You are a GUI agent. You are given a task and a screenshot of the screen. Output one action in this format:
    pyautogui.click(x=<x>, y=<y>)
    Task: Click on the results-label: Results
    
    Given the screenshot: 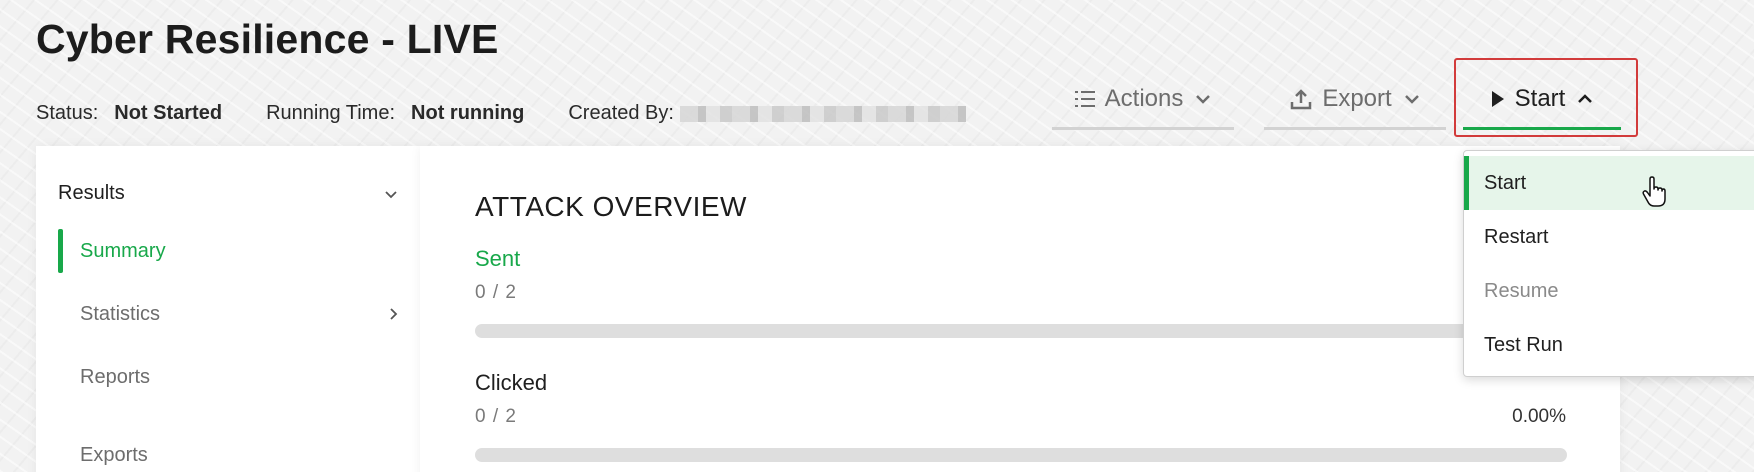 What is the action you would take?
    pyautogui.click(x=91, y=193)
    